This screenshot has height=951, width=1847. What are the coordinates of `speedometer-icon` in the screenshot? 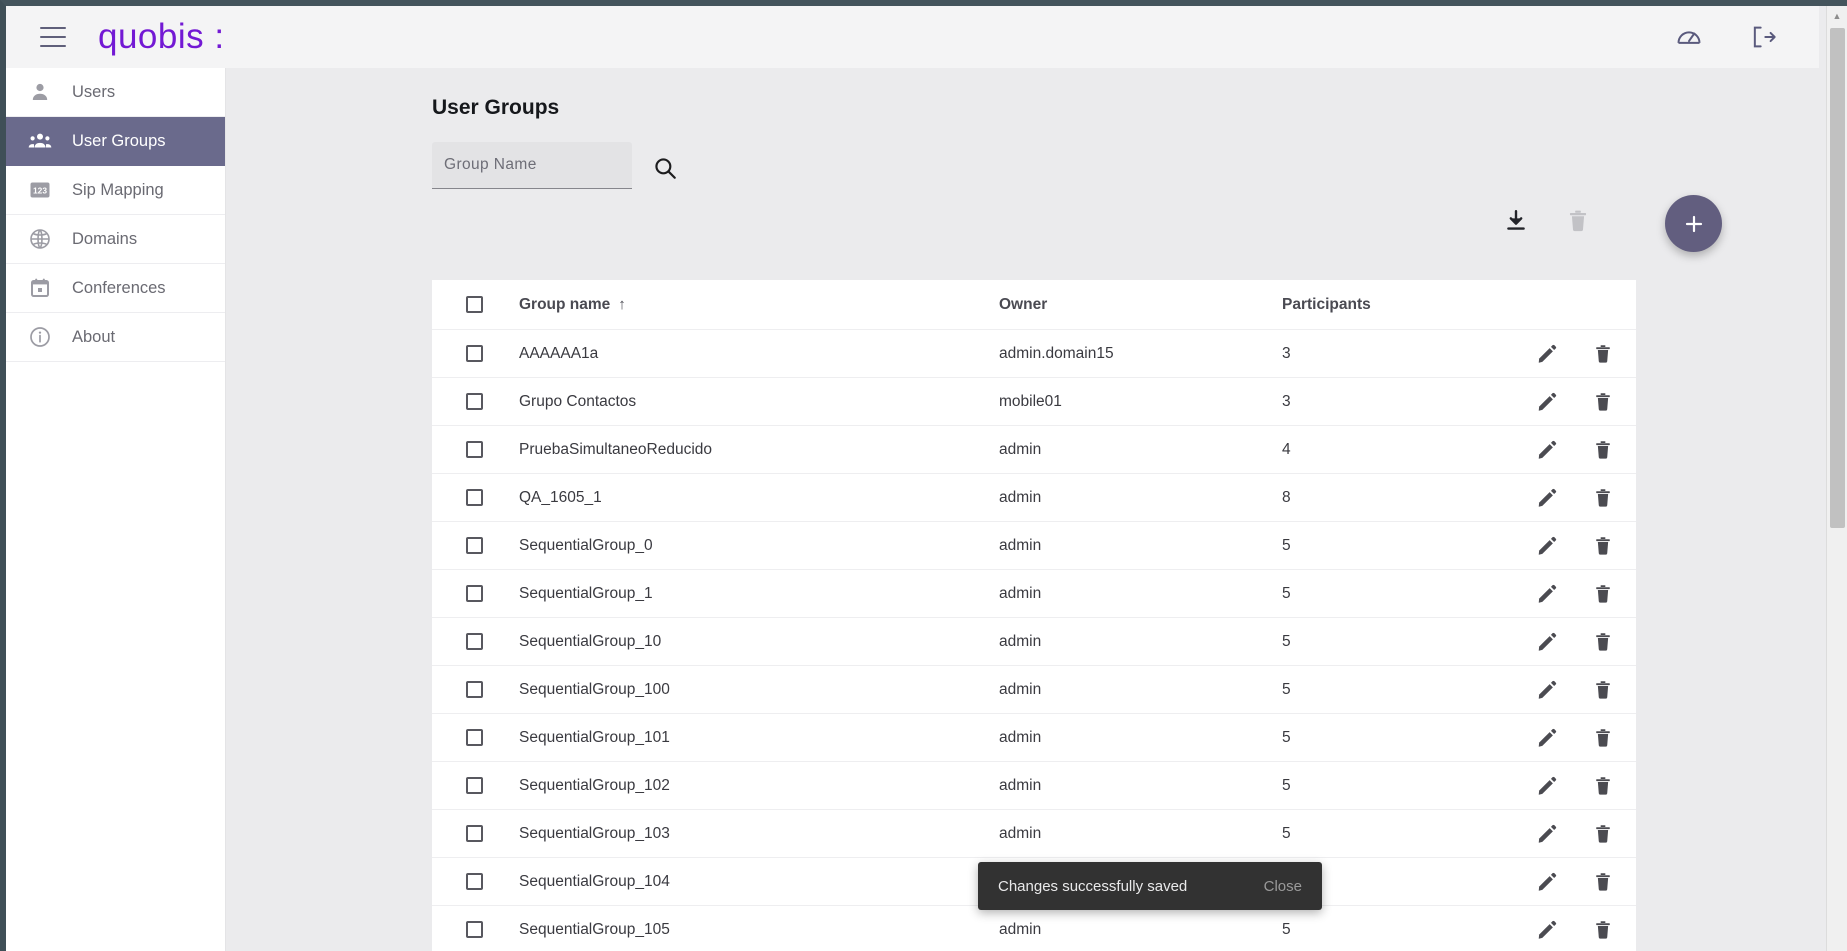 It's located at (1689, 37).